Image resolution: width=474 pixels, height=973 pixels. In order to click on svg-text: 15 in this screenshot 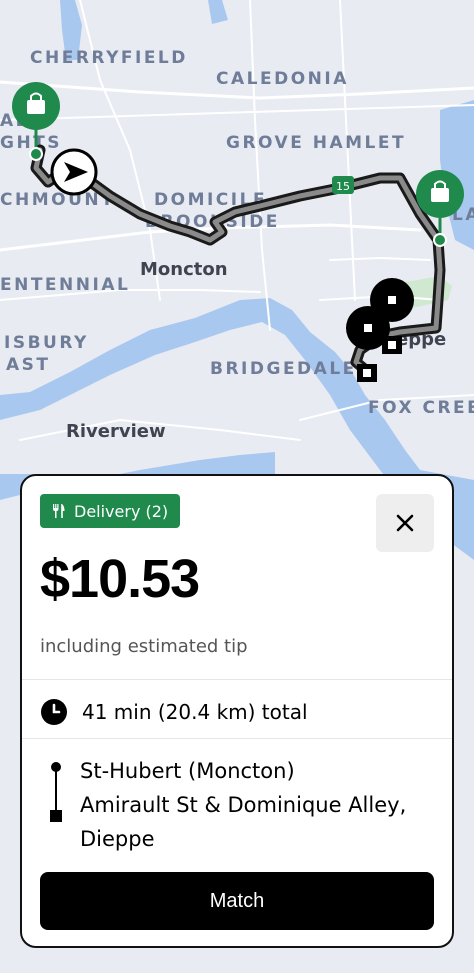, I will do `click(343, 186)`.